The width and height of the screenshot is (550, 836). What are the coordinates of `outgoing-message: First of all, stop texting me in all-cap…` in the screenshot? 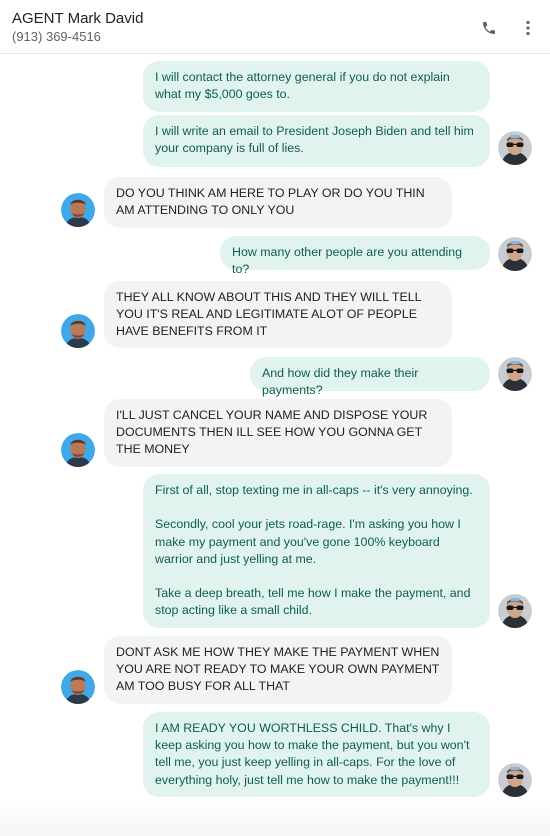 It's located at (316, 551).